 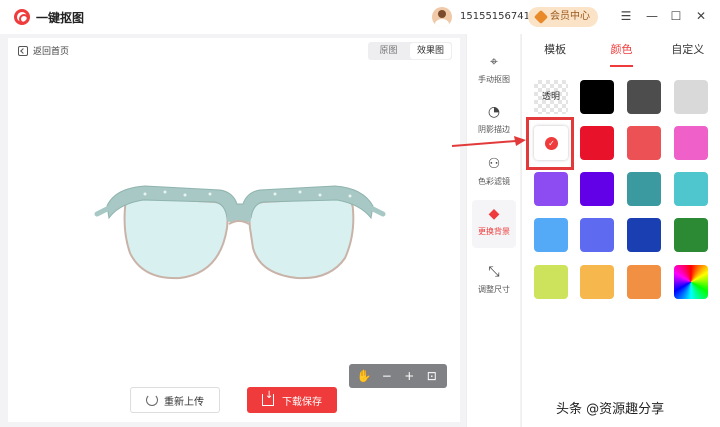 I want to click on view-toggle: 原图 效果图, so click(x=410, y=51).